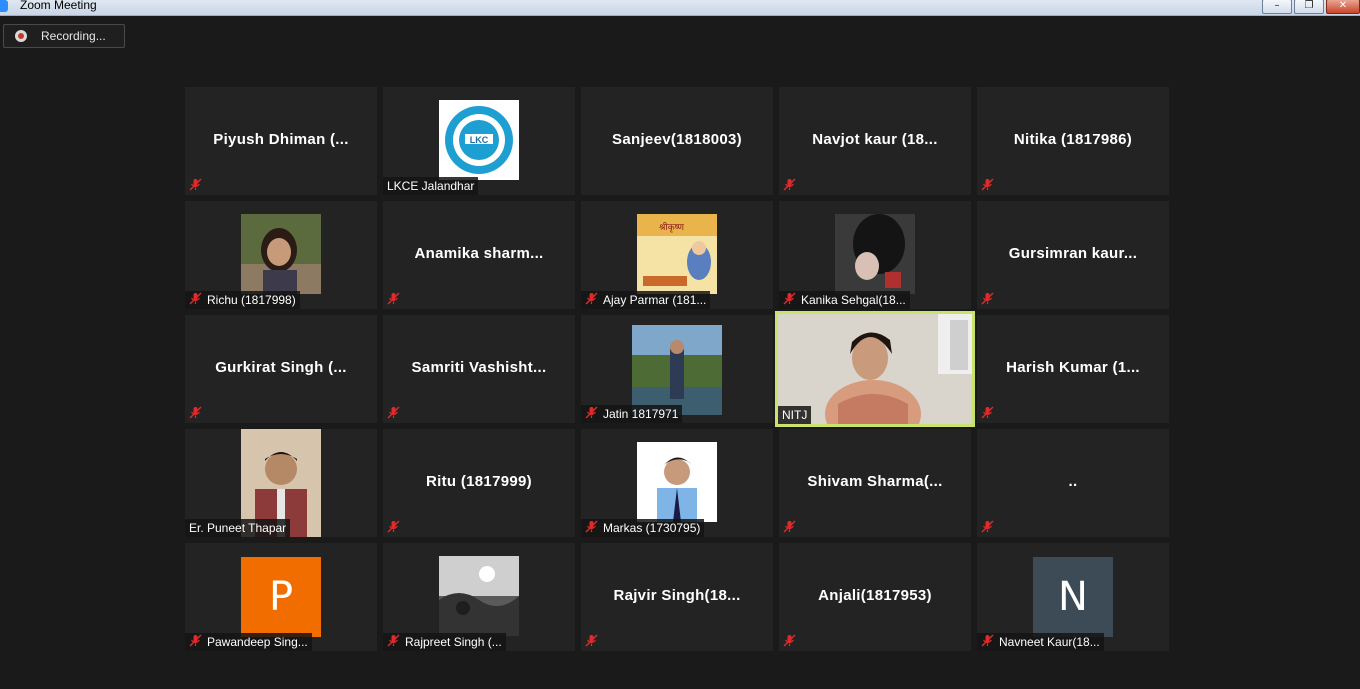  I want to click on participant-tile: Anjali(1817953), so click(875, 597).